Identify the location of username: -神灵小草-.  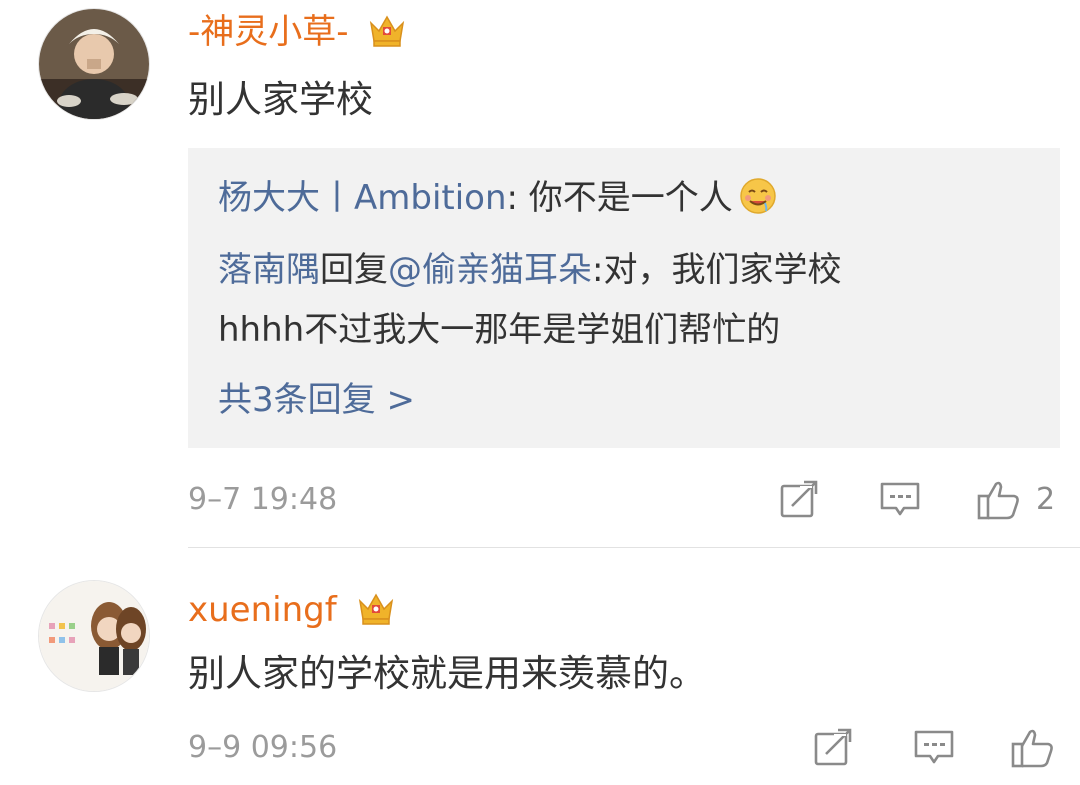
(297, 35).